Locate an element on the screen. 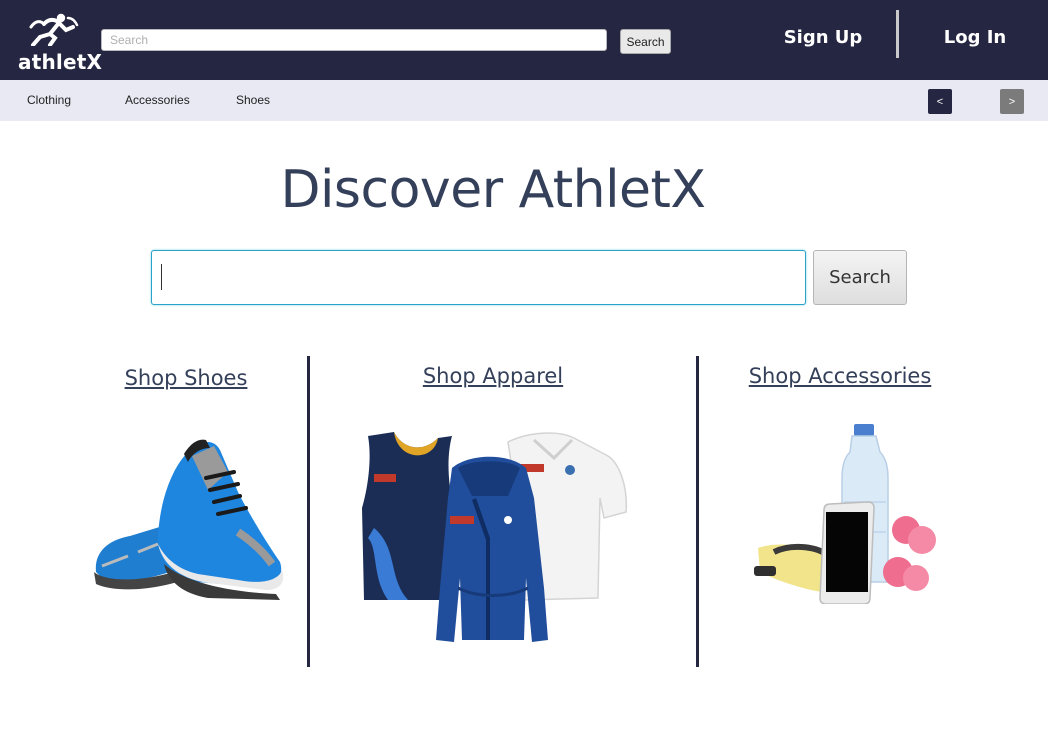 This screenshot has height=748, width=1048. accessories-image is located at coordinates (850, 513).